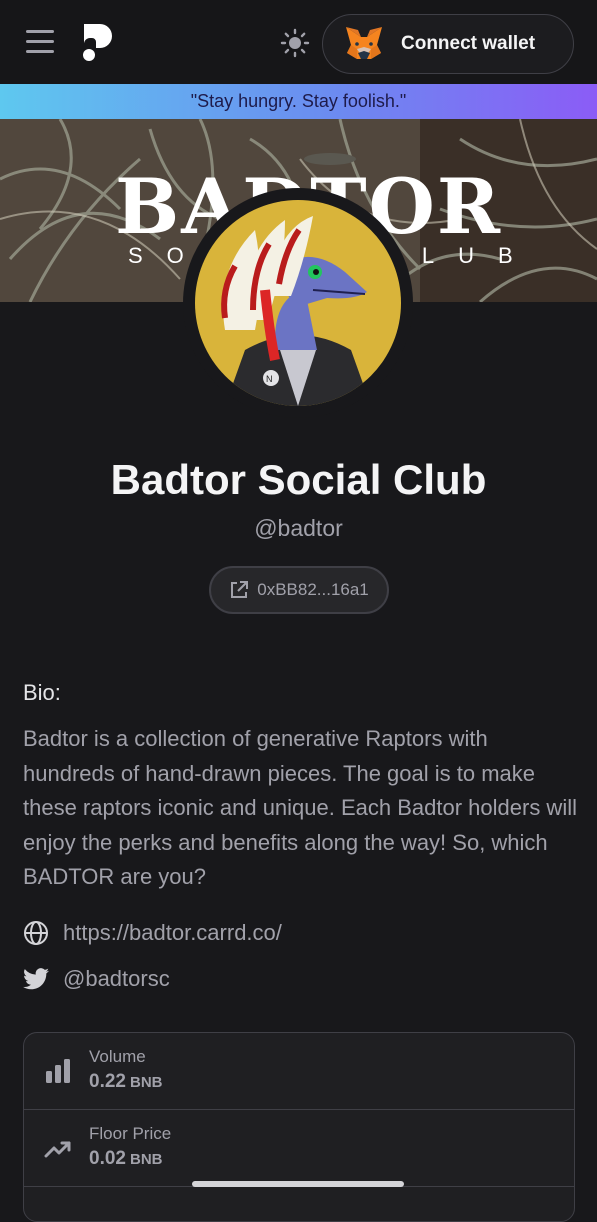 This screenshot has height=1222, width=597. I want to click on trending-up-icon, so click(57, 1149).